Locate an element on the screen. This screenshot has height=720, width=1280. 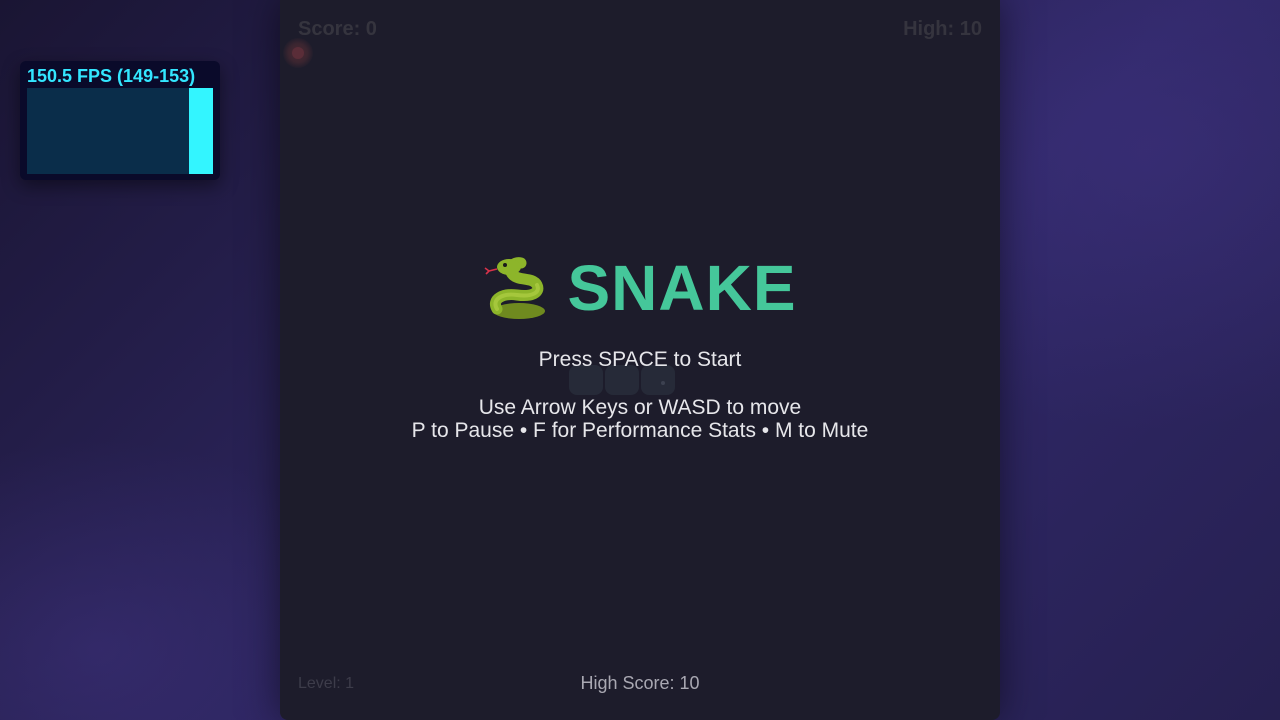
food-apple is located at coordinates (298, 53).